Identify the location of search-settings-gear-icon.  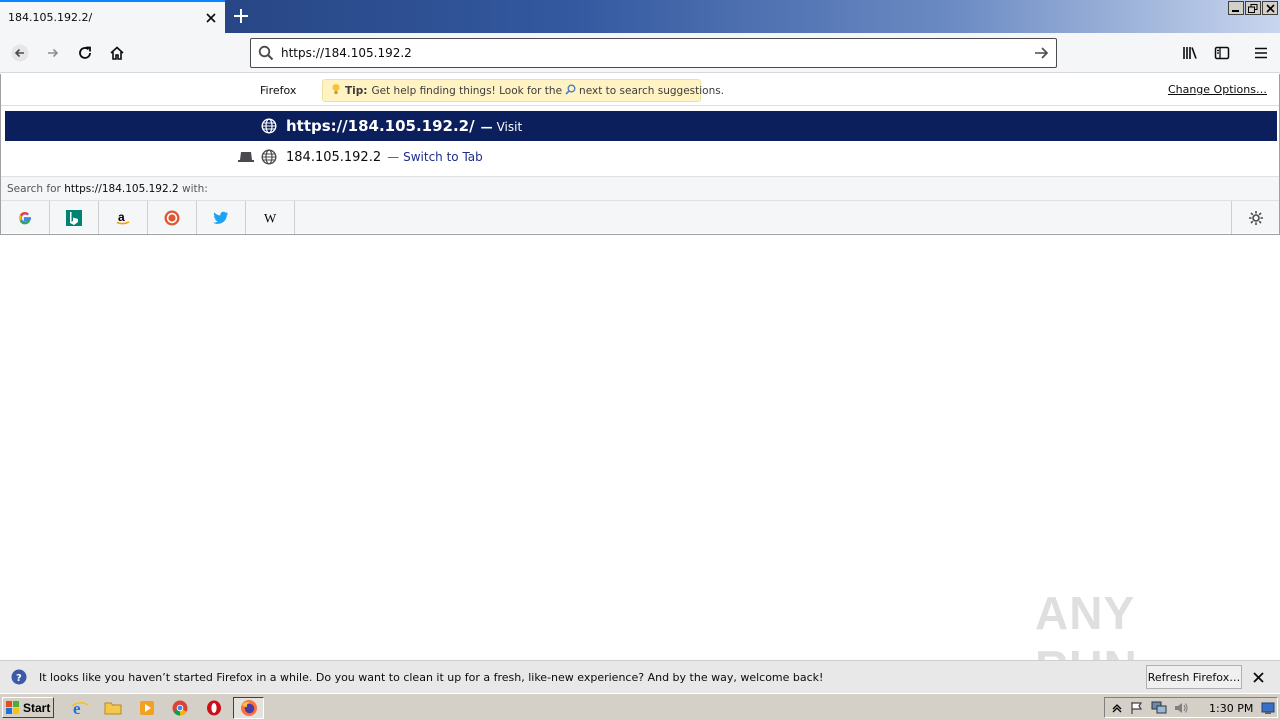
(1255, 217).